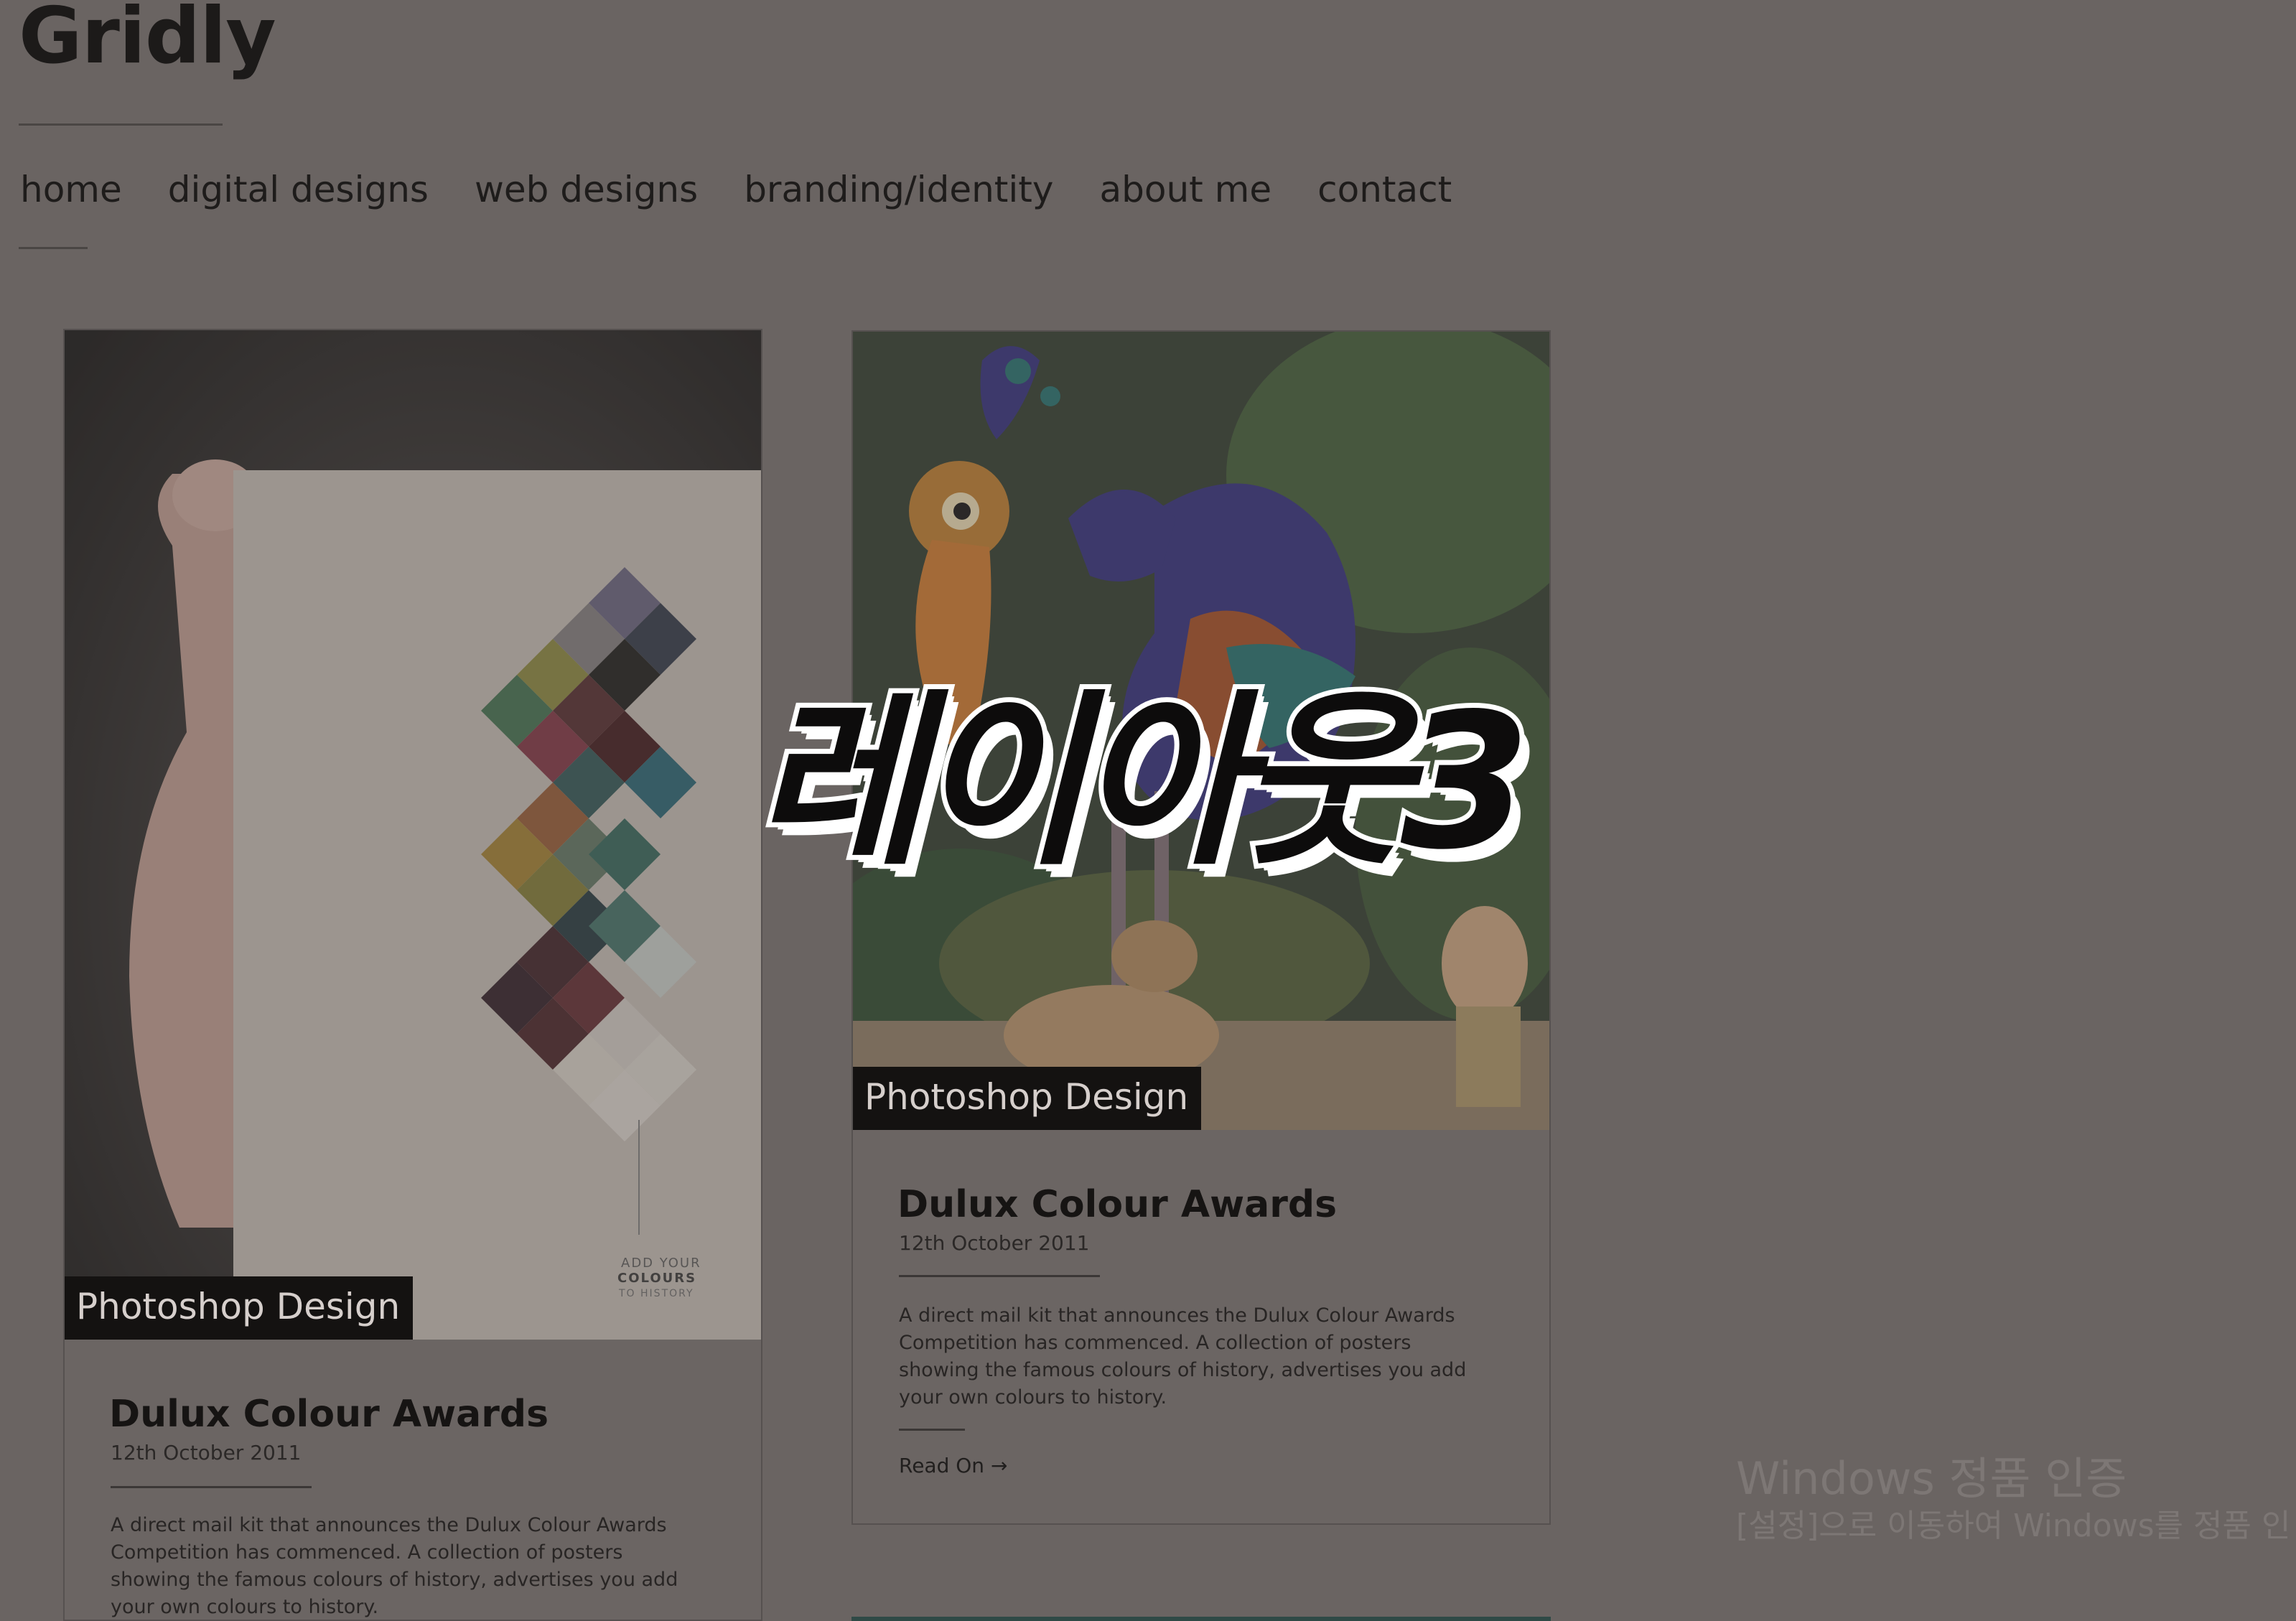 The height and width of the screenshot is (1621, 2296). Describe the element at coordinates (2013, 1526) in the screenshot. I see `watermark-line-2: [설정]으로 이동하여 Windows를 정품 인` at that location.